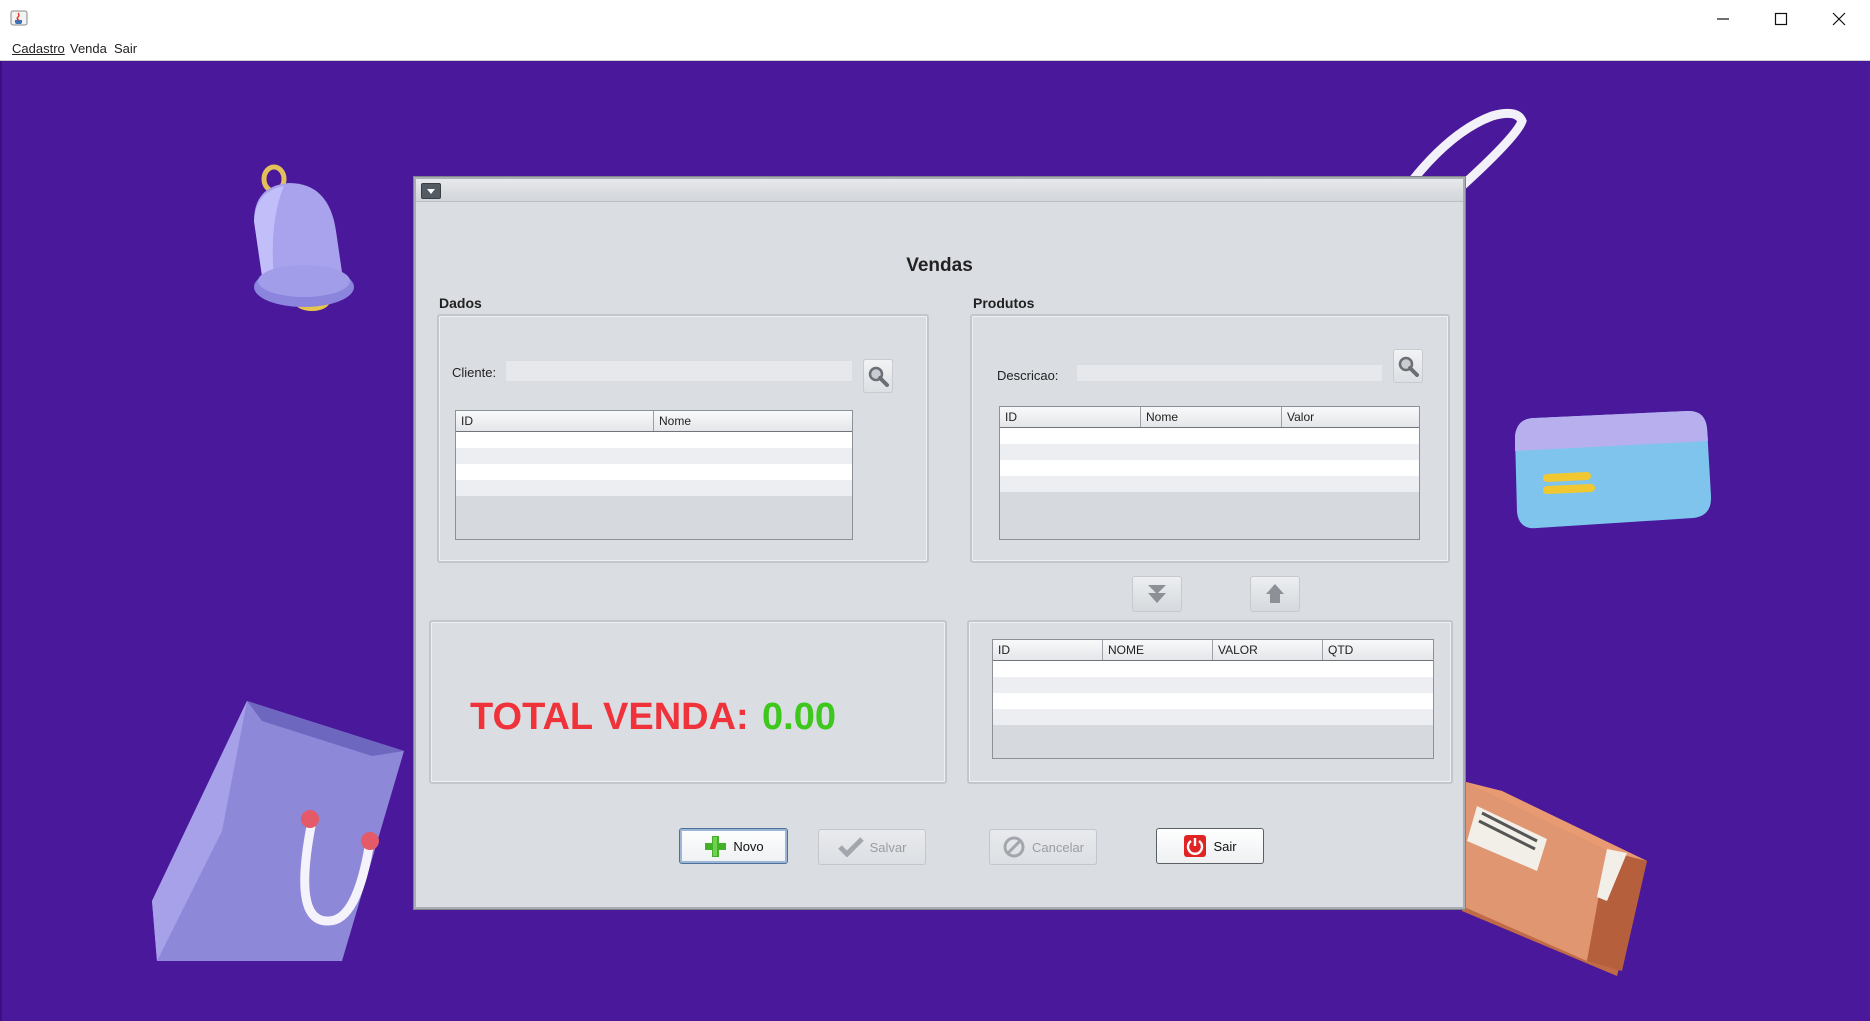 The width and height of the screenshot is (1870, 1021). What do you see at coordinates (1554, 878) in the screenshot?
I see `package-box-illustration` at bounding box center [1554, 878].